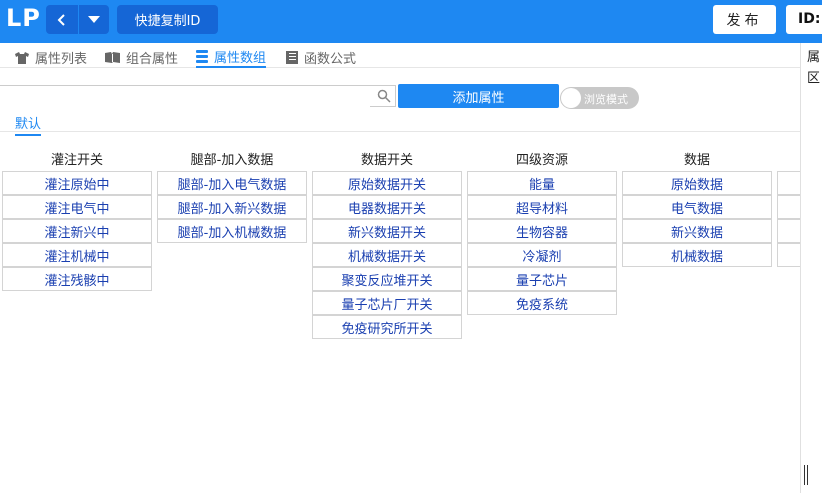  I want to click on database-icon, so click(202, 56).